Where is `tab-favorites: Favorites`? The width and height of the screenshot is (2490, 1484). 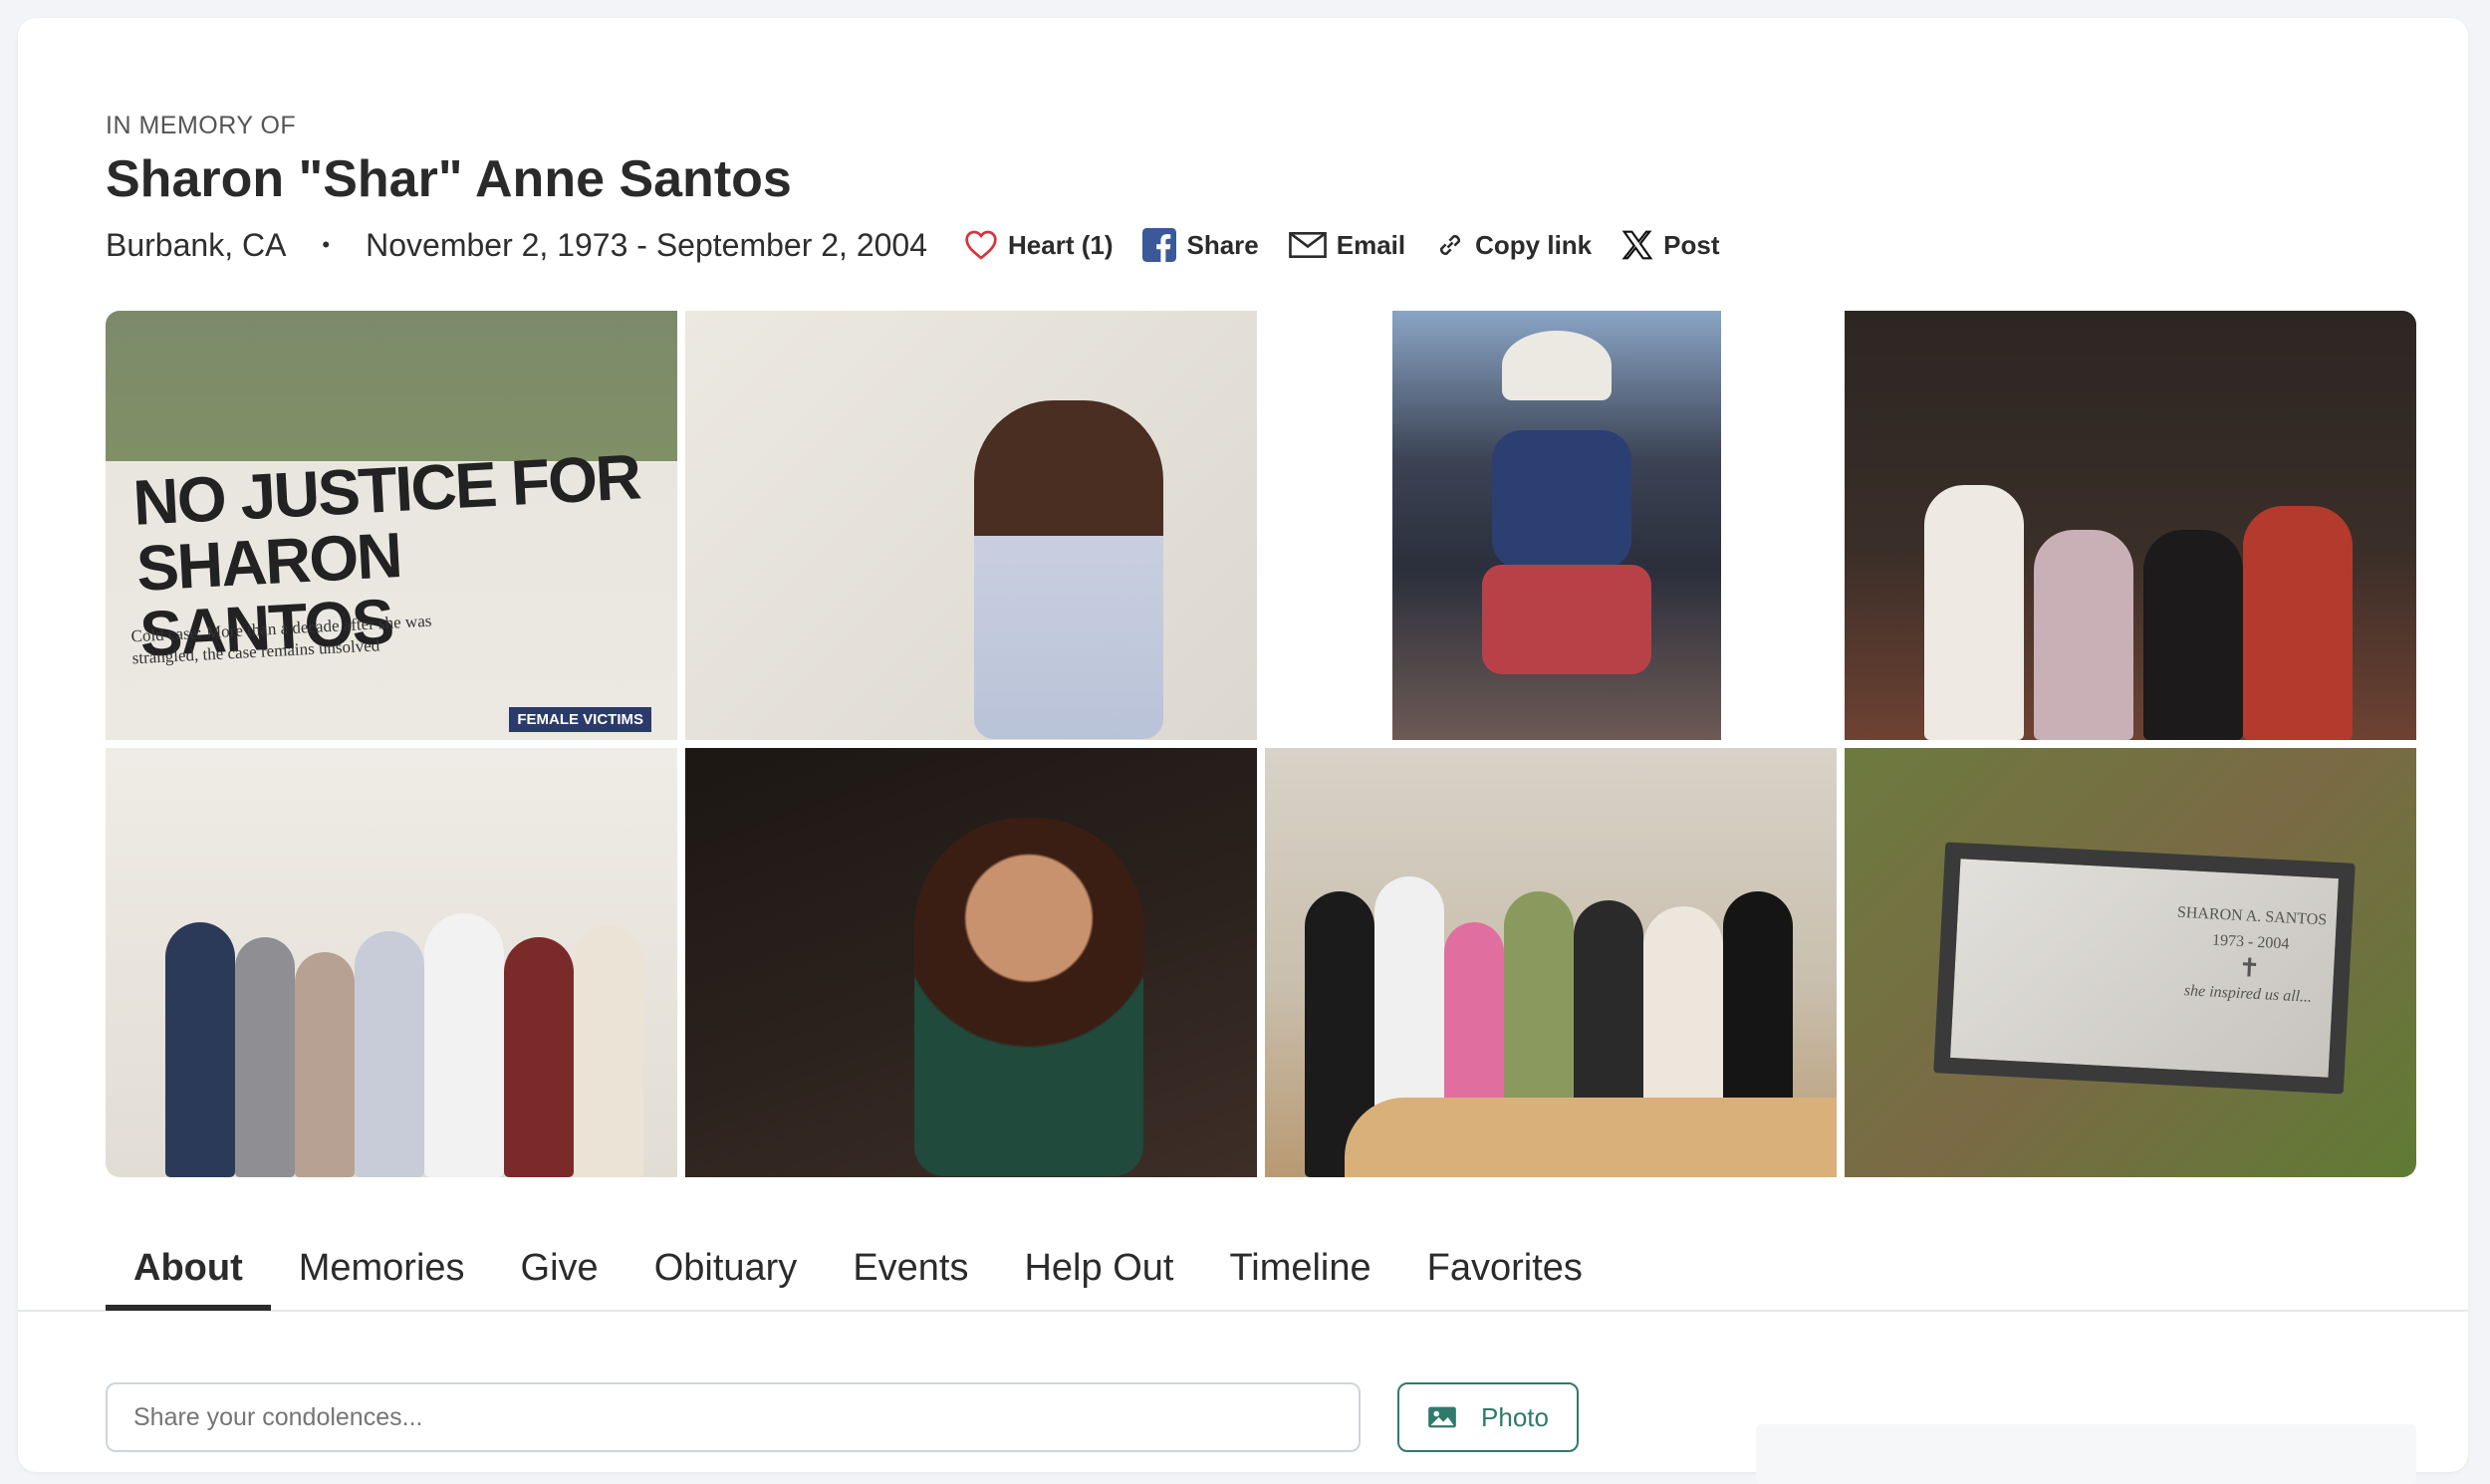
tab-favorites: Favorites is located at coordinates (1505, 1277).